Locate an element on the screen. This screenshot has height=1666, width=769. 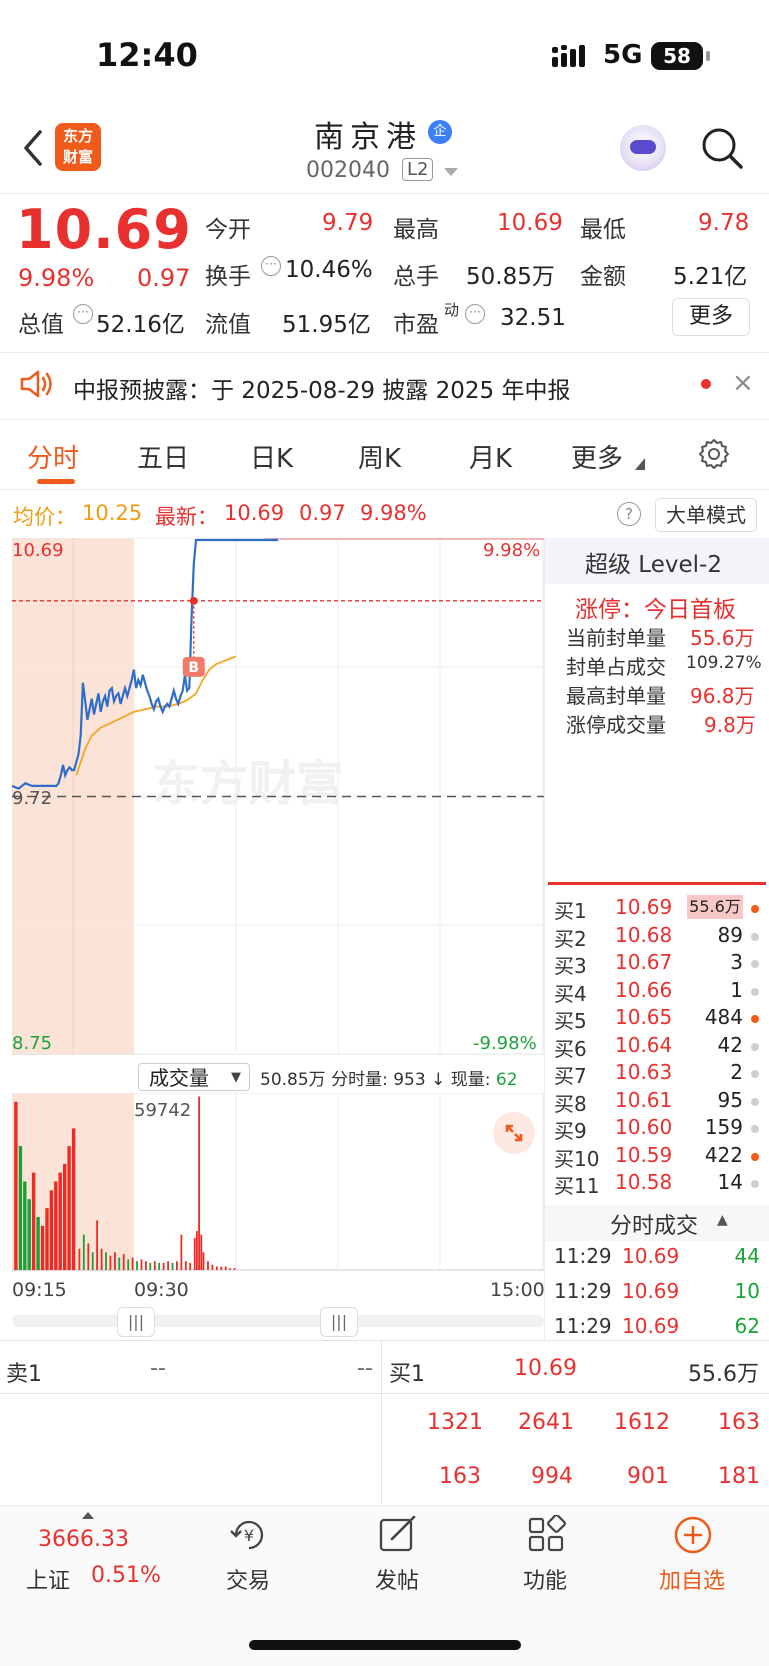
nav-trade-label: 交易 is located at coordinates (248, 1579).